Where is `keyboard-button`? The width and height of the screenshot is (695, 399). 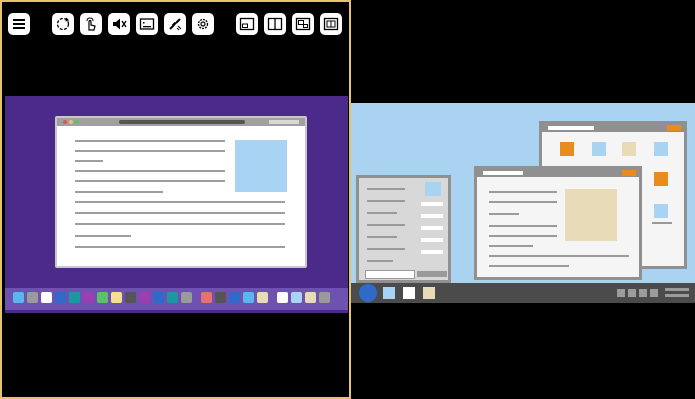 keyboard-button is located at coordinates (147, 24).